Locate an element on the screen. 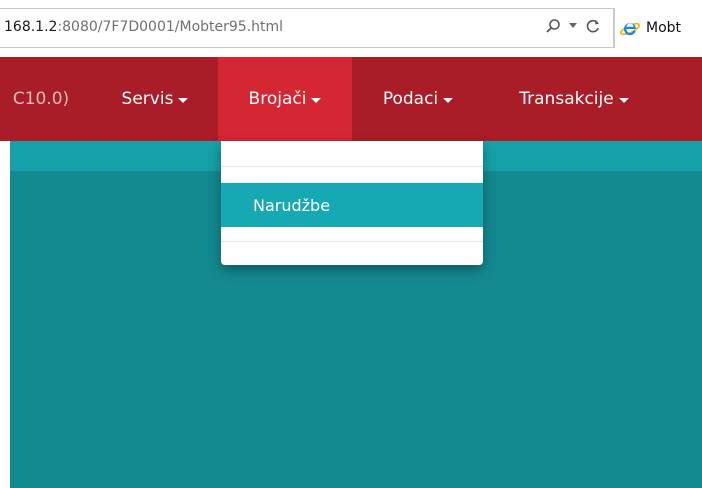  nav-item-label: Brojači is located at coordinates (277, 99).